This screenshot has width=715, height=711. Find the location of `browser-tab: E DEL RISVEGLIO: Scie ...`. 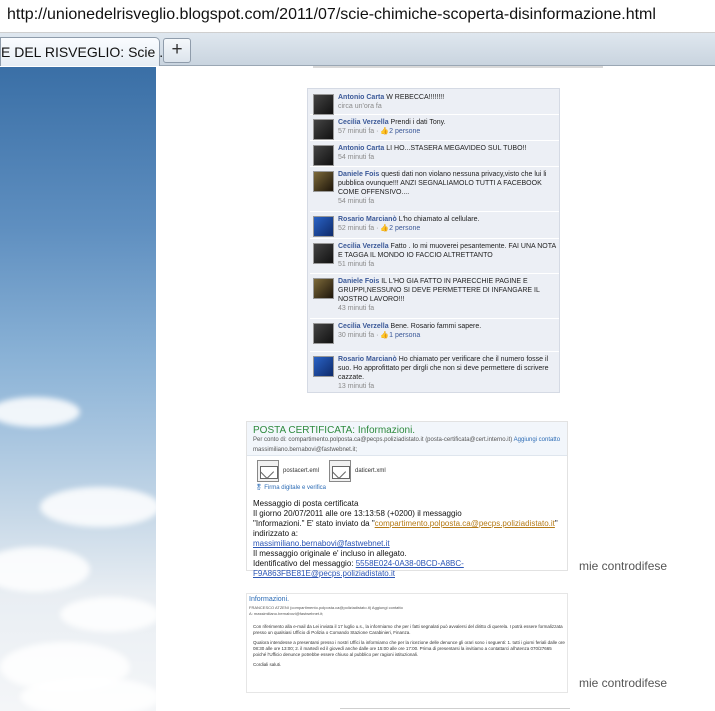

browser-tab: E DEL RISVEGLIO: Scie ... is located at coordinates (85, 51).